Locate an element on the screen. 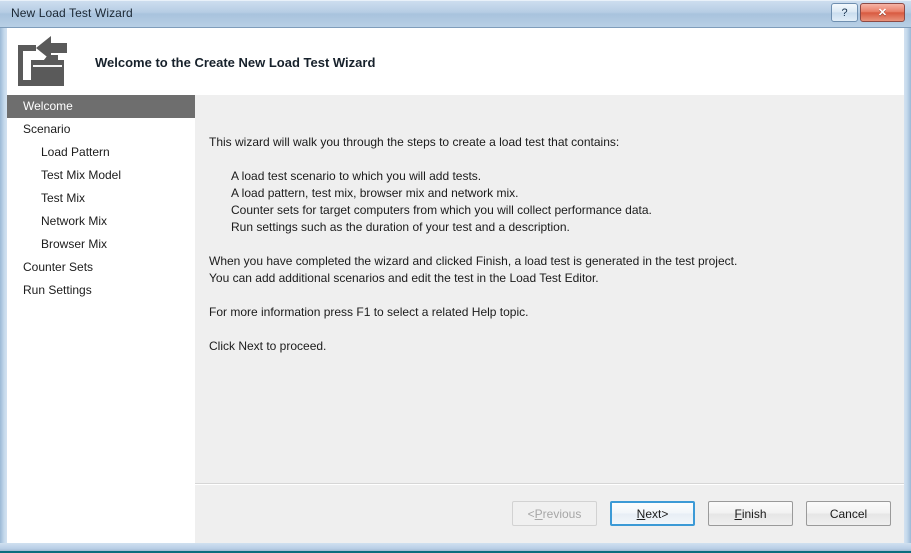 Image resolution: width=911 pixels, height=553 pixels. next-mnemonic: N is located at coordinates (641, 513).